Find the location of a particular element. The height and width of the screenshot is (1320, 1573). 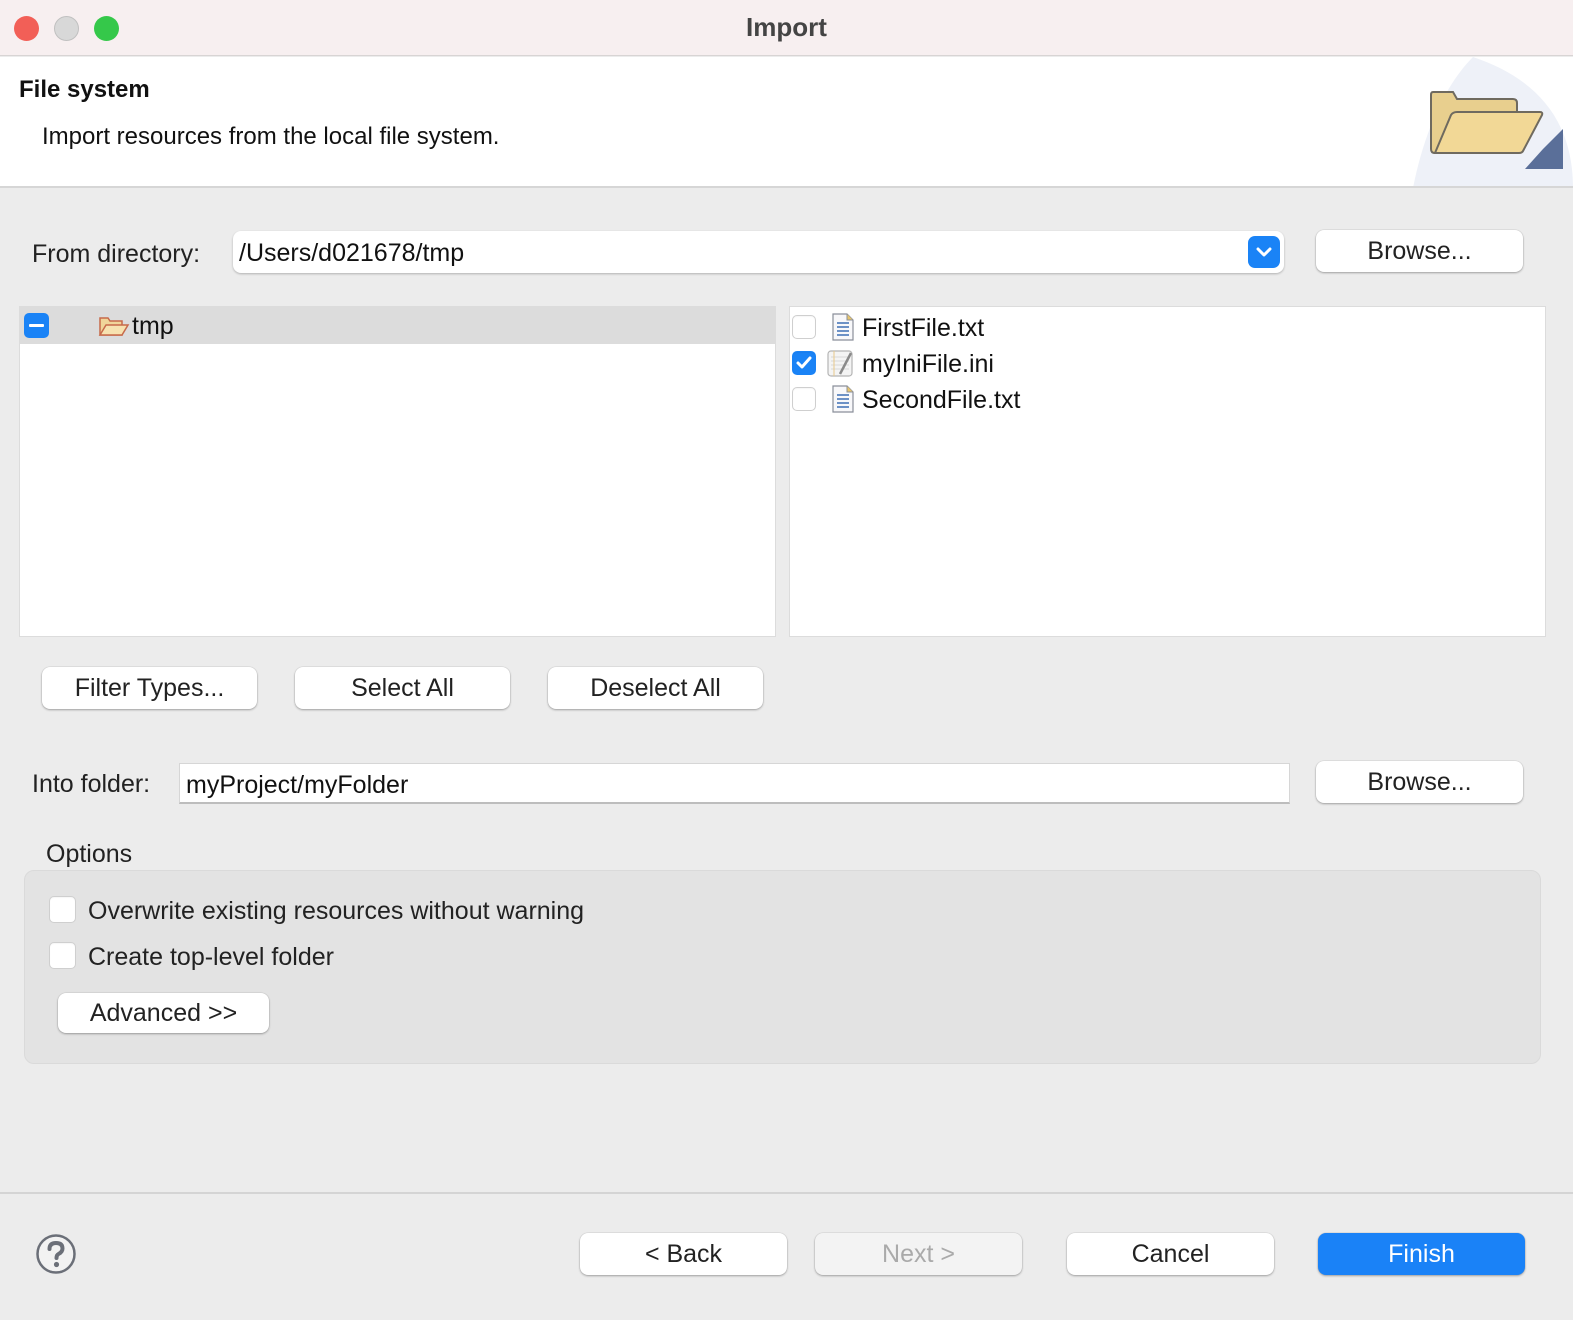

from-directory-label: From directory: is located at coordinates (116, 254).